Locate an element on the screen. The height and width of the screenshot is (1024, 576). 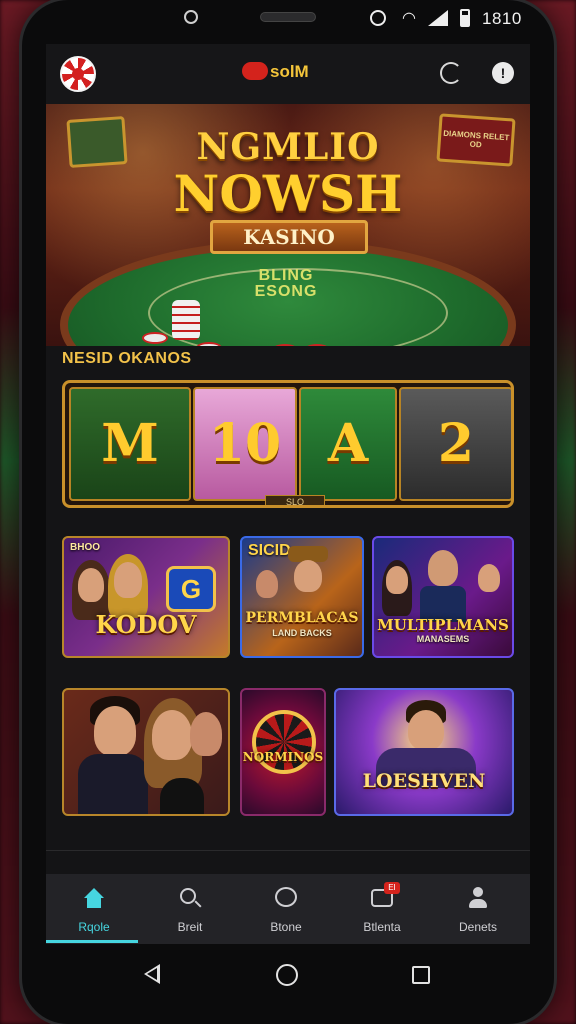
status-bar: ◠ 1810 is located at coordinates (288, 20).